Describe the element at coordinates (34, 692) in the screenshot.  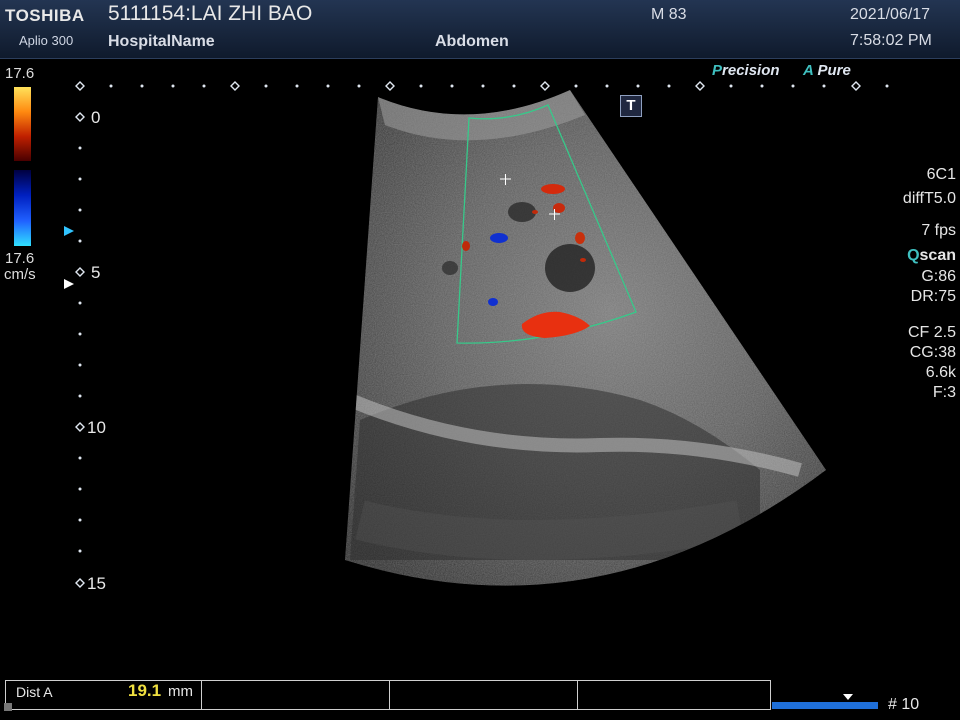
I see `measurement-label: Dist A` at that location.